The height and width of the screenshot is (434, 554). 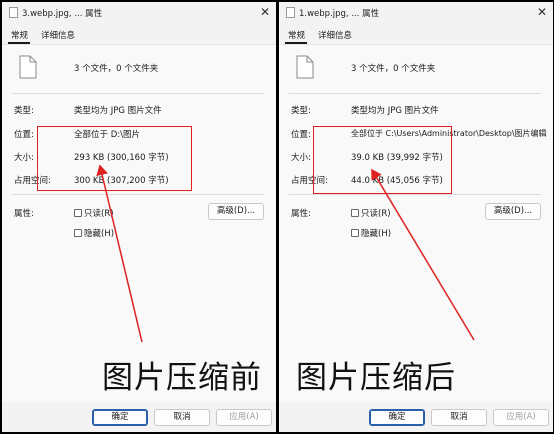 I want to click on arrow-after, so click(x=423, y=254).